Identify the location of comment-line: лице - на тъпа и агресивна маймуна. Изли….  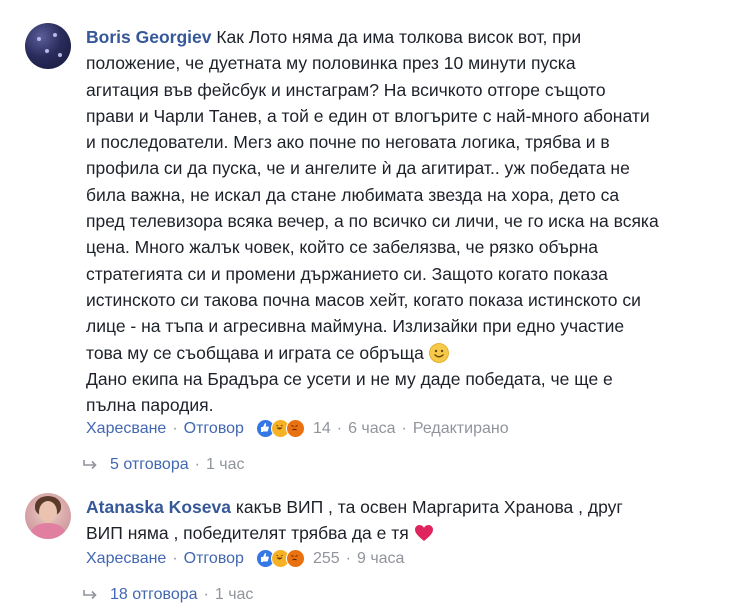
(355, 326).